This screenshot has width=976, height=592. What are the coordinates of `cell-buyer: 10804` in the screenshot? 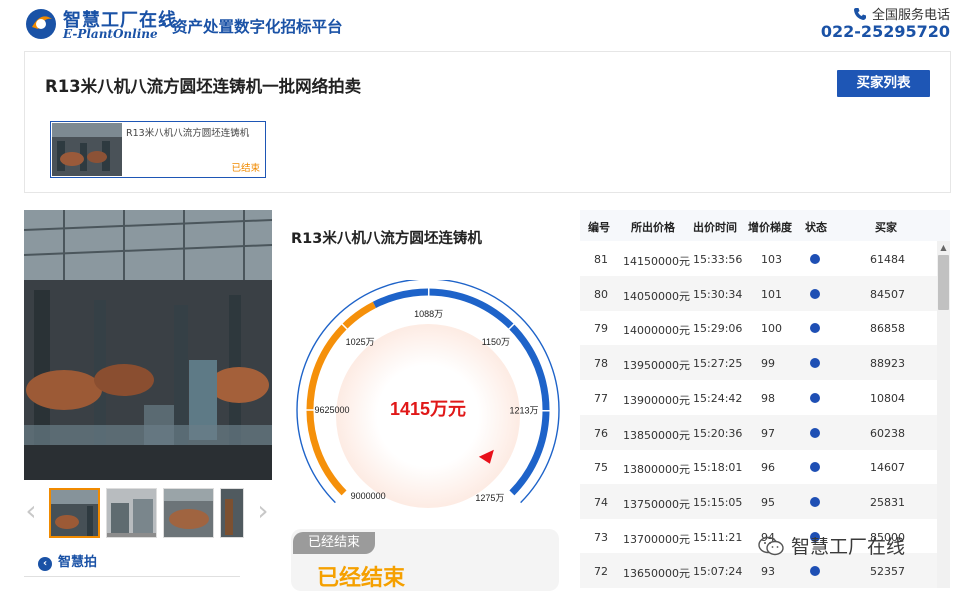 It's located at (887, 398).